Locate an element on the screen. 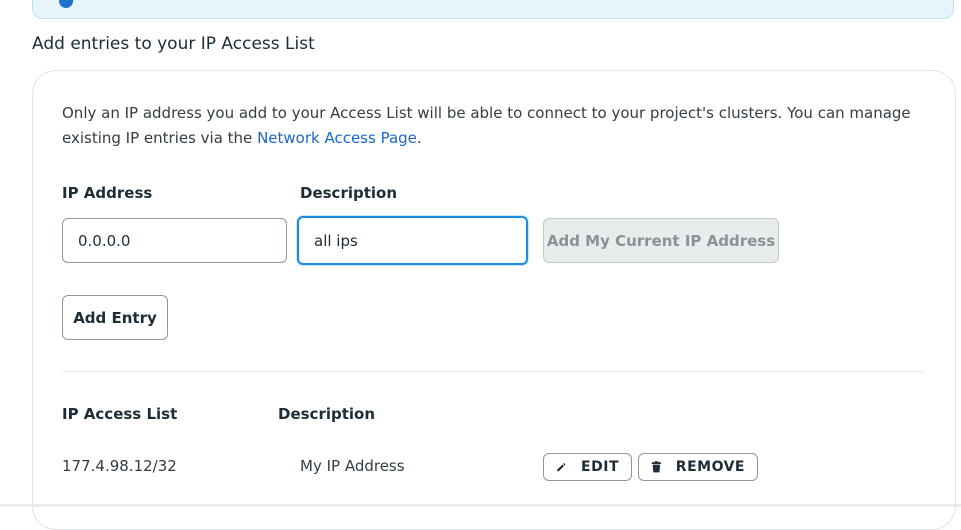 This screenshot has width=961, height=530. row-description: My IP Address is located at coordinates (352, 466).